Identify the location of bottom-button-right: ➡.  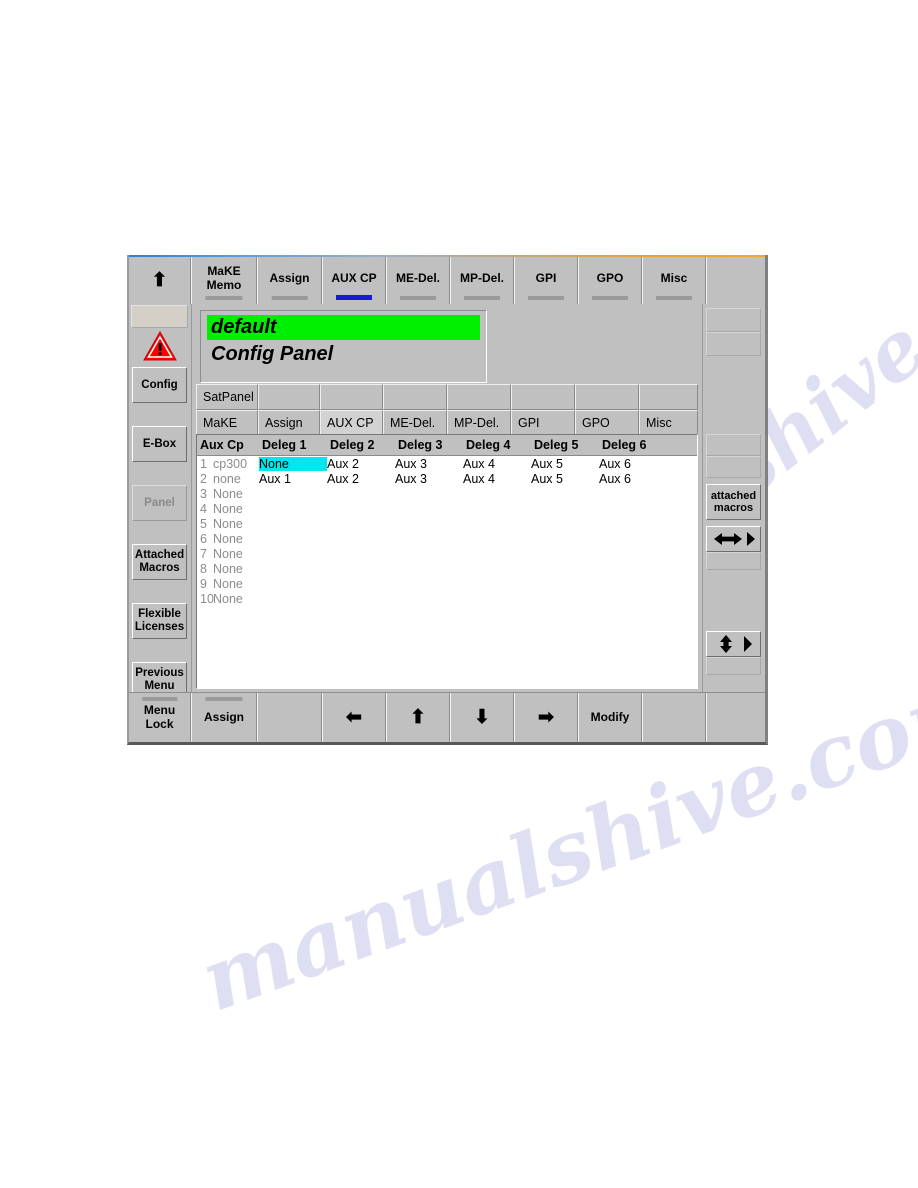
(546, 717).